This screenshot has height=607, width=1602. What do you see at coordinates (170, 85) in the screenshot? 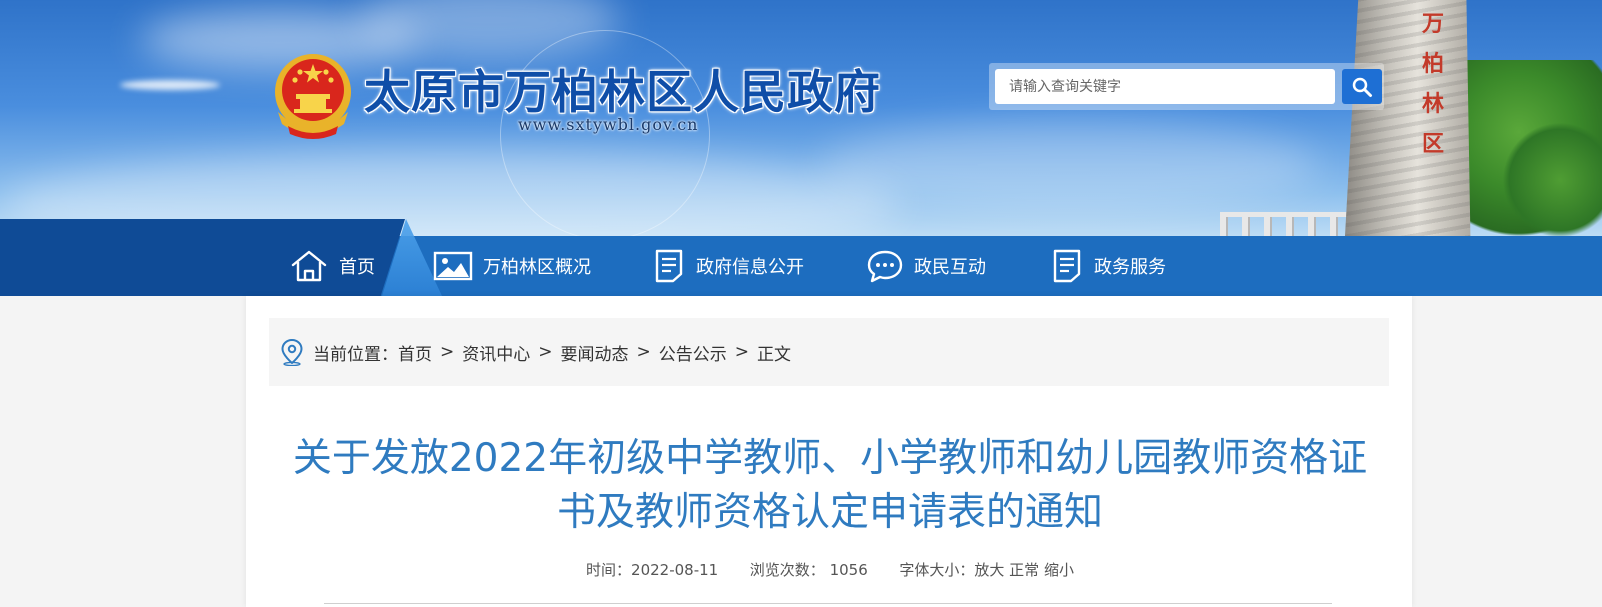
I see `light-flare` at bounding box center [170, 85].